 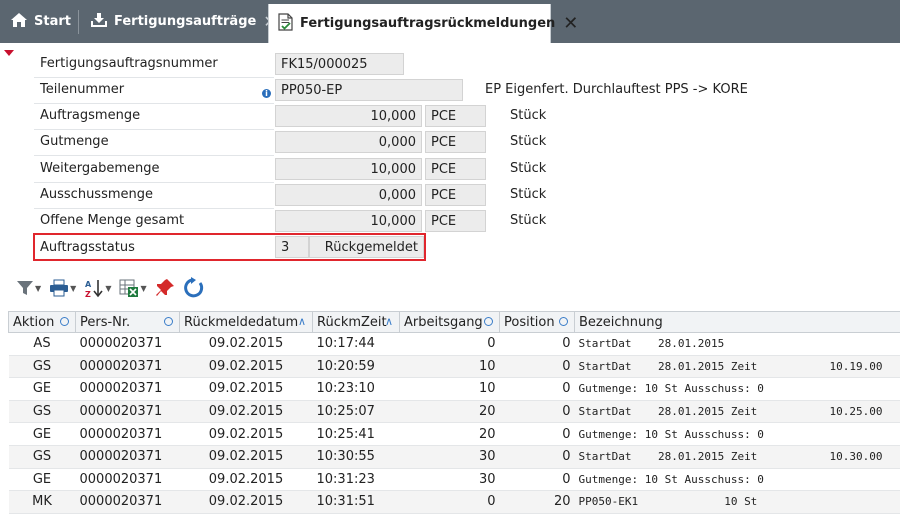 I want to click on pass-qty-field: 10,000, so click(x=348, y=169).